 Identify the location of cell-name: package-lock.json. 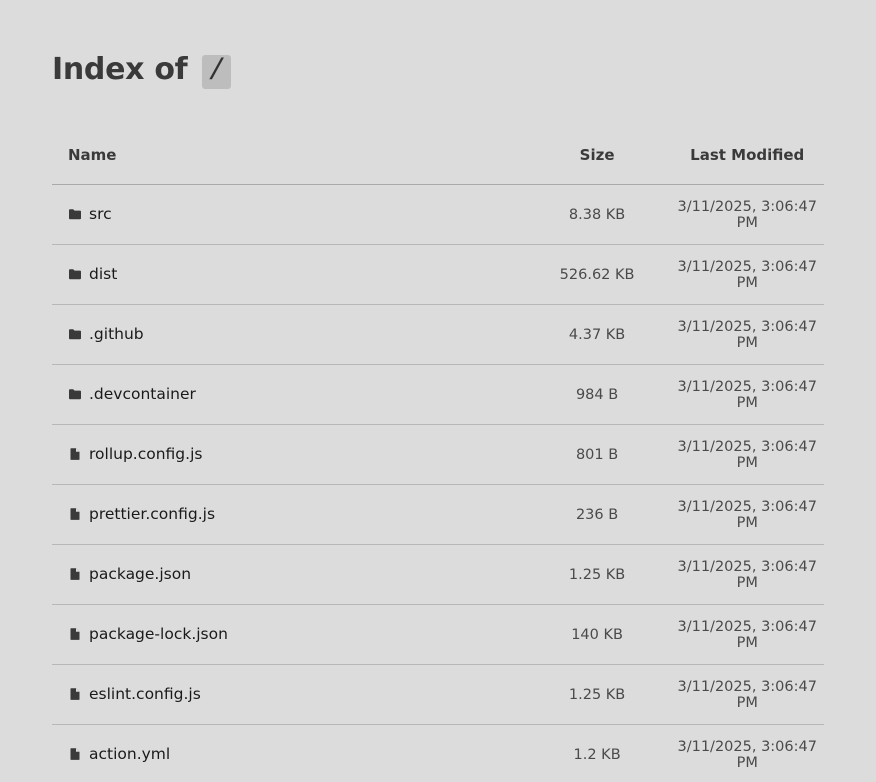
(288, 634).